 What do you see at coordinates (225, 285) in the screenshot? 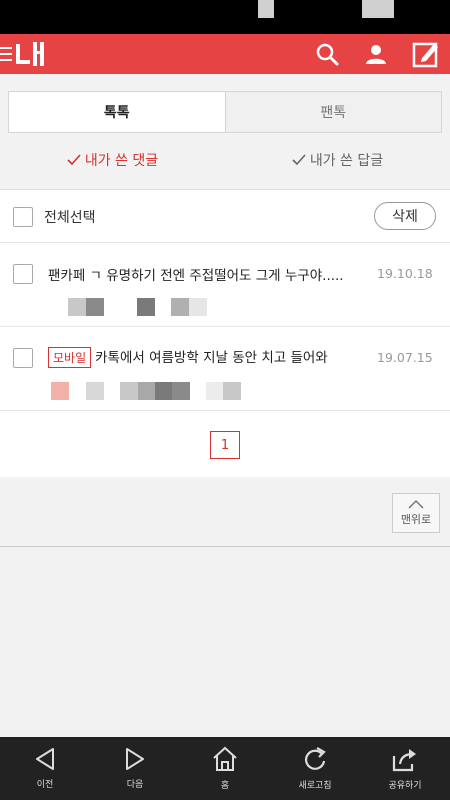
I see `list-item: 팬카페 ㄱ 유명하기 전엔 주접떨어도 그게 누구야..... 19.10.18` at bounding box center [225, 285].